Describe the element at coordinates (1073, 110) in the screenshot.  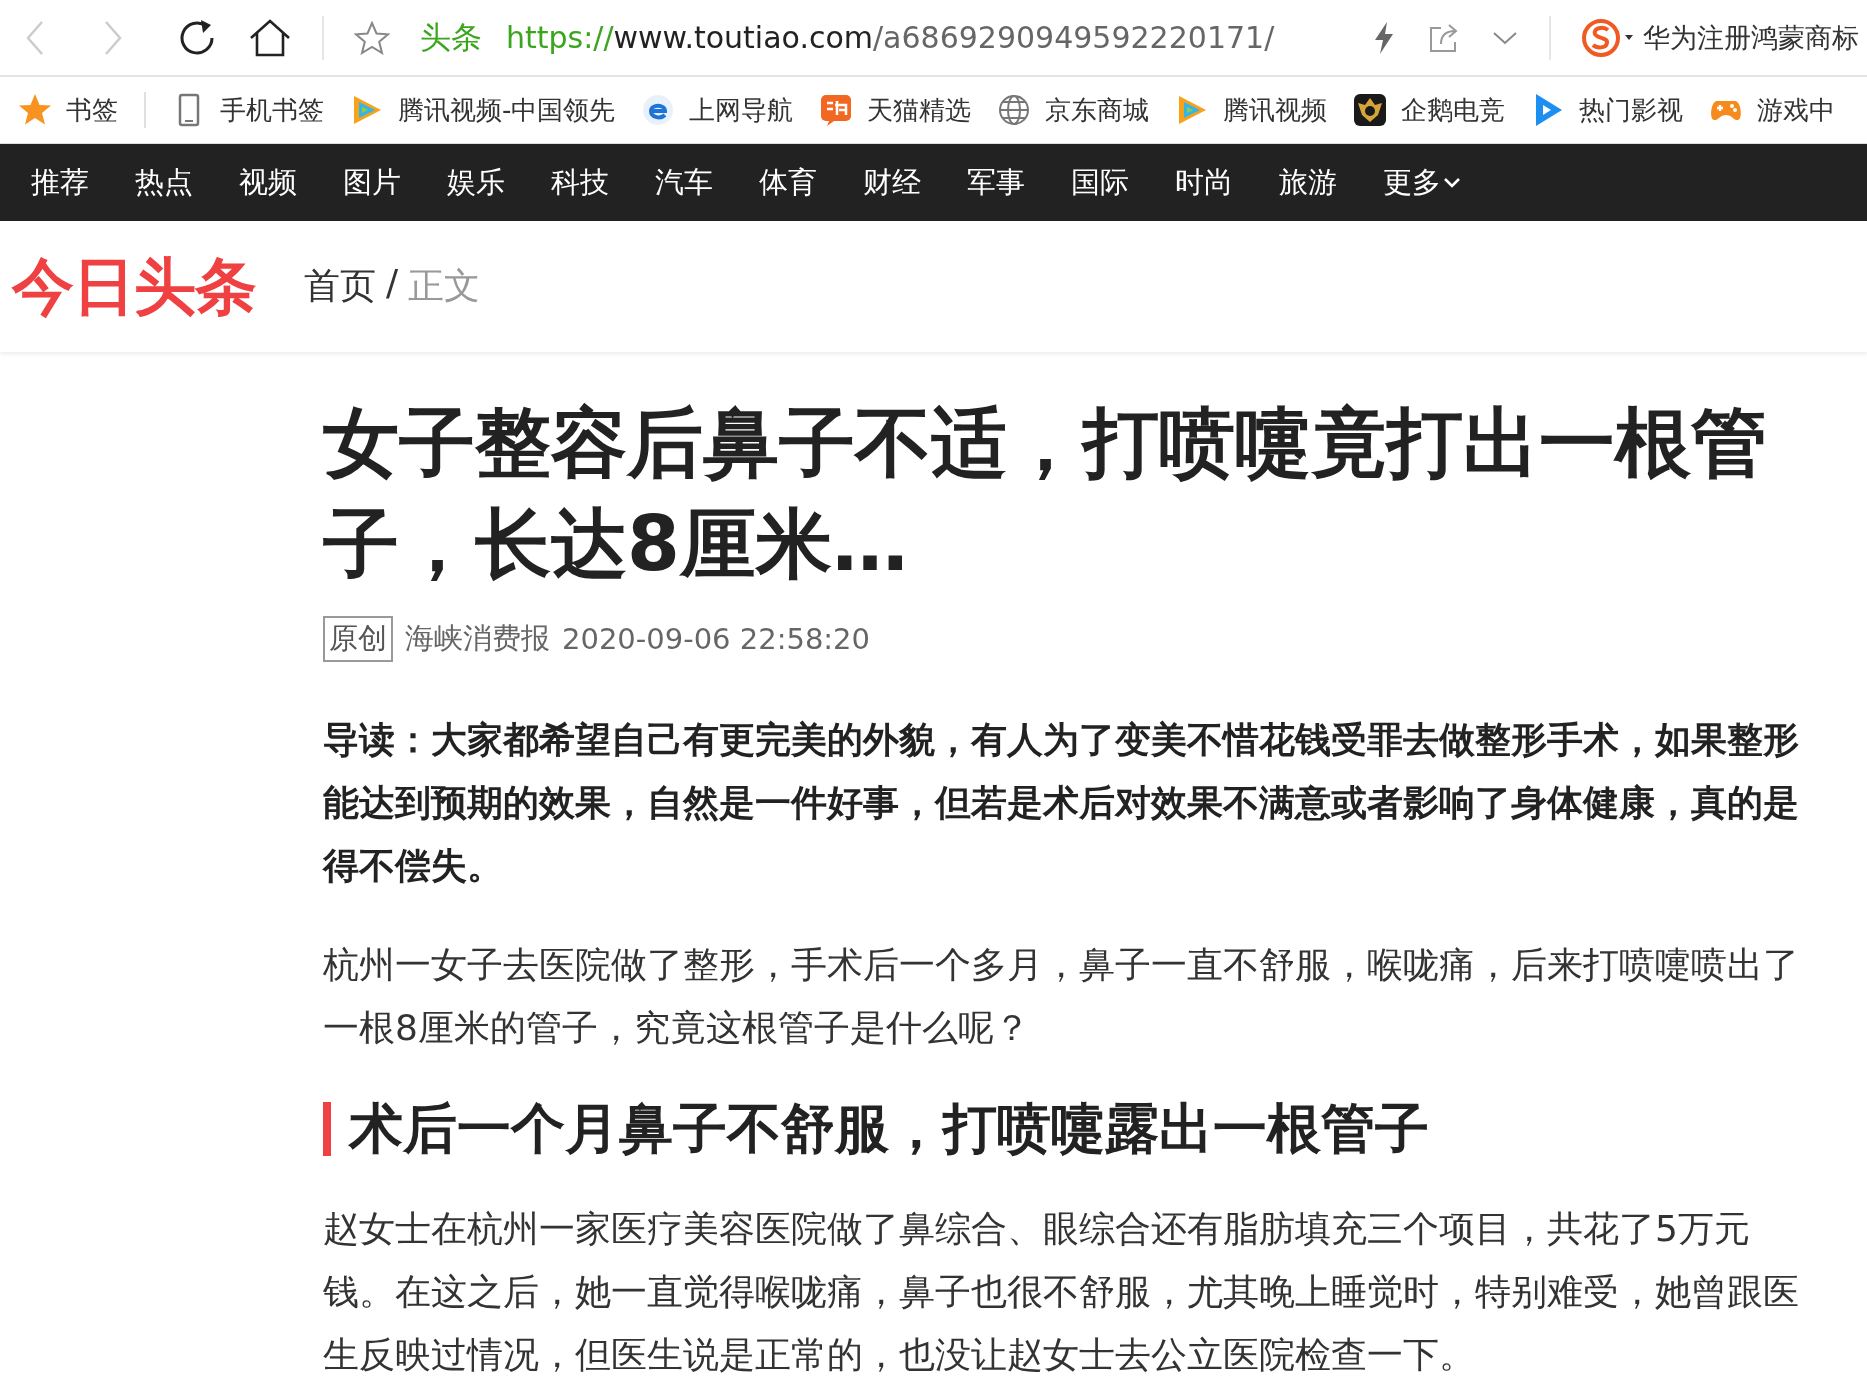
I see `bookmark-item: 京东商城` at that location.